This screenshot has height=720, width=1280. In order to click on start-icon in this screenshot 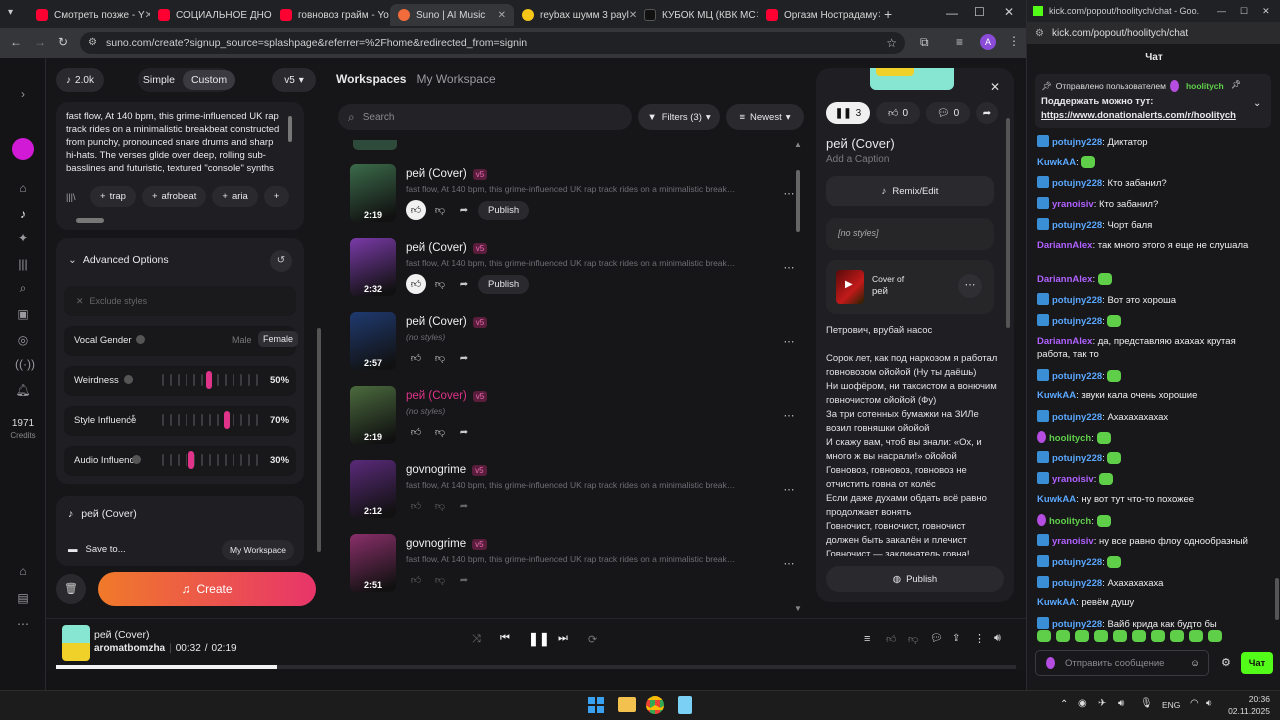, I will do `click(596, 705)`.